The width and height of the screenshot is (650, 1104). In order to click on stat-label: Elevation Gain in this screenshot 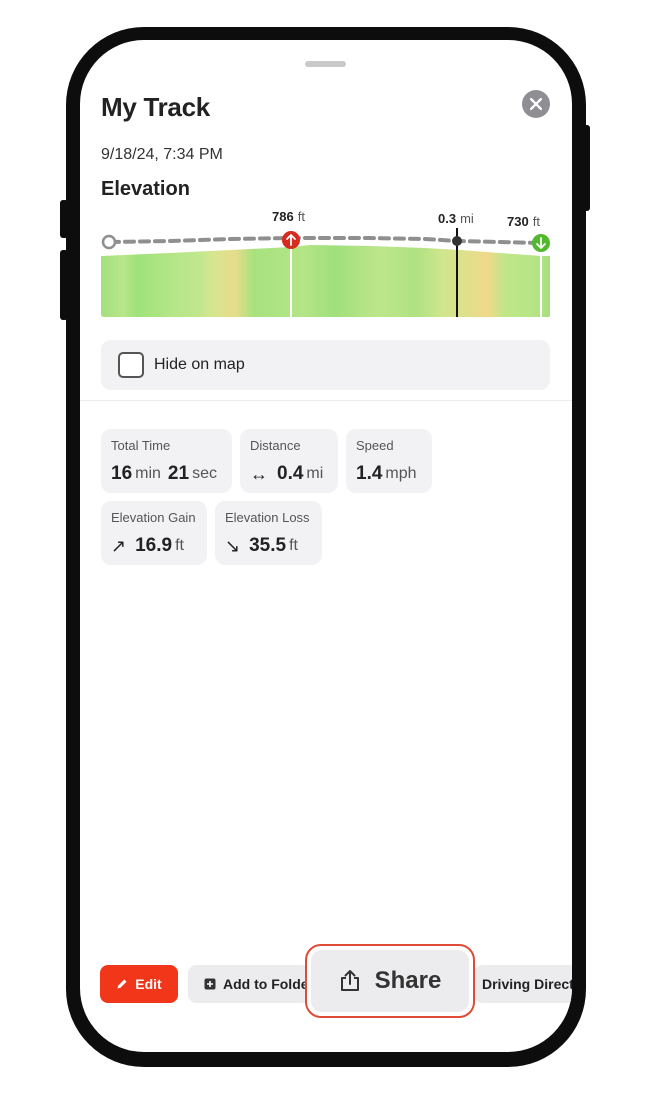, I will do `click(153, 517)`.